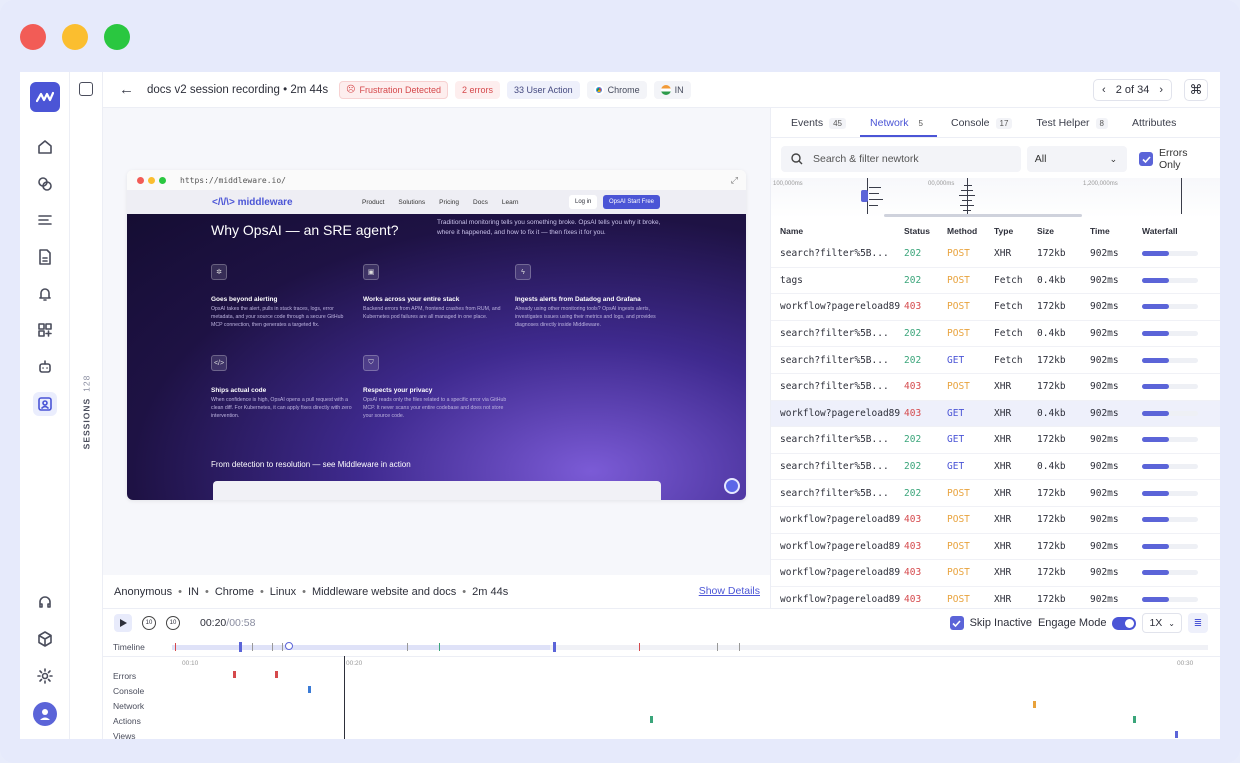  Describe the element at coordinates (734, 180) in the screenshot. I see `expand-icon: ⤢` at that location.